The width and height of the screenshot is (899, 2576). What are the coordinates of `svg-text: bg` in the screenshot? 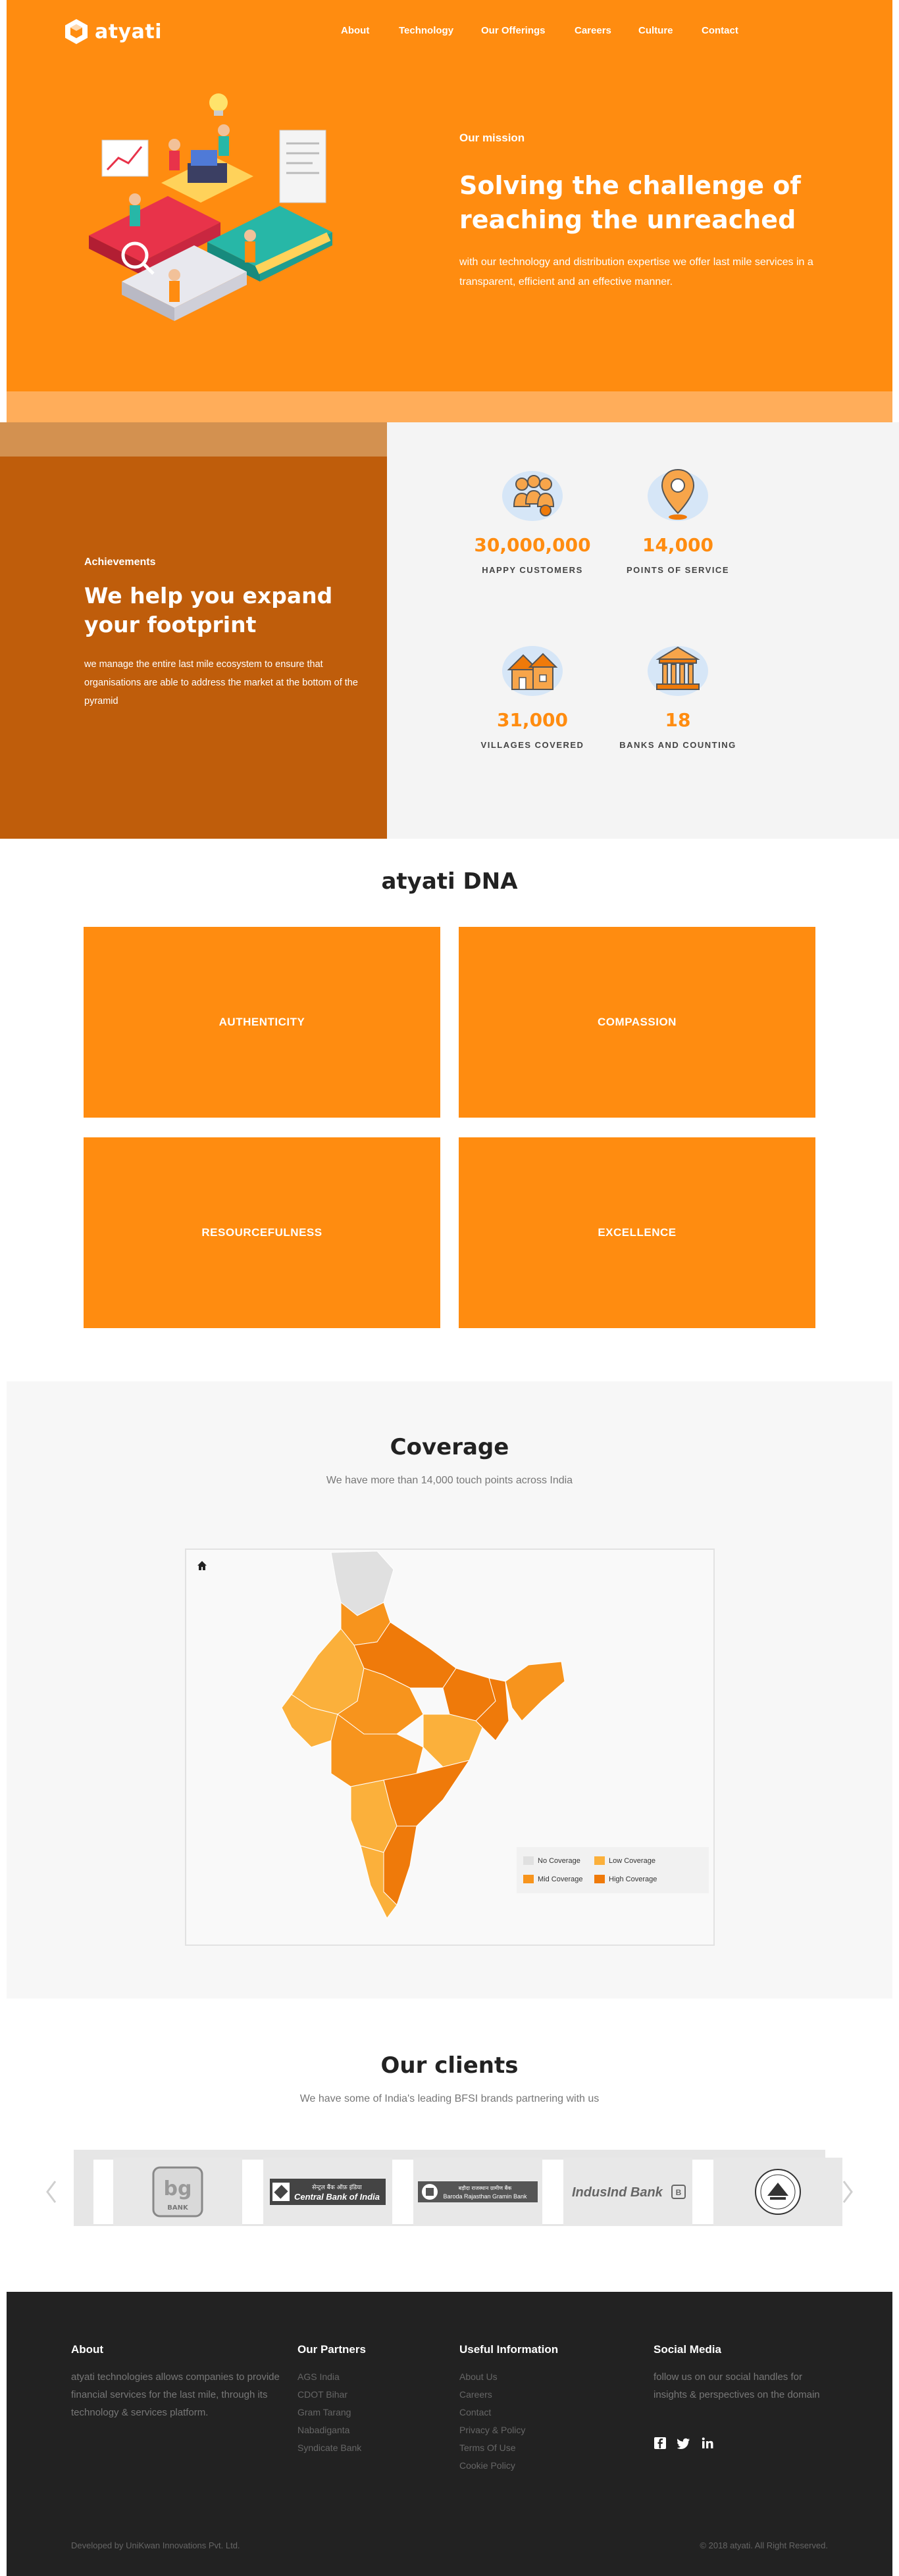 It's located at (178, 2188).